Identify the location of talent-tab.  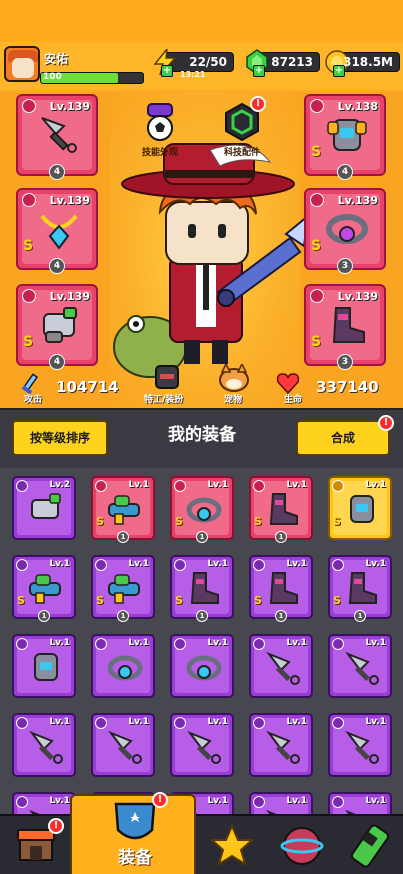
(232, 845).